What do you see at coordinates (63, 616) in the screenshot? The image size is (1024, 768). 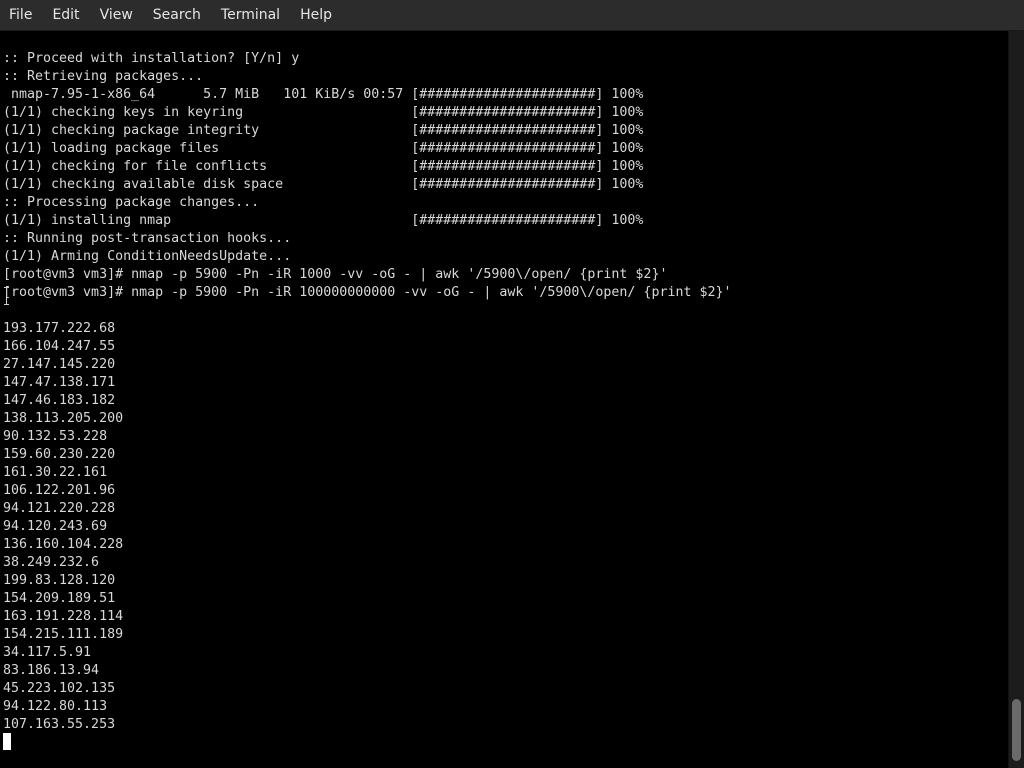 I see `terminal-line: 163.191.228.114` at bounding box center [63, 616].